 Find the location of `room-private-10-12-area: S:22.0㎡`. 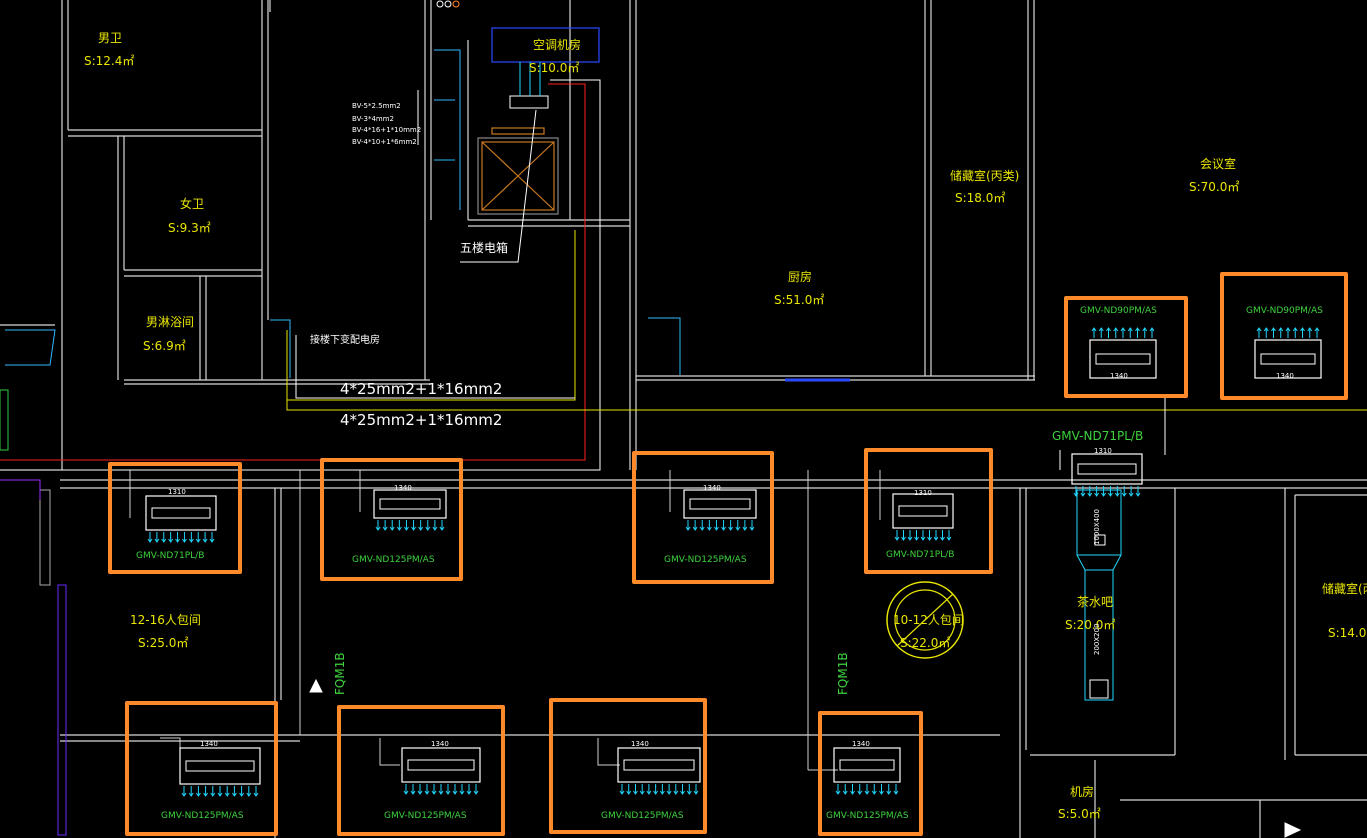

room-private-10-12-area: S:22.0㎡ is located at coordinates (925, 643).